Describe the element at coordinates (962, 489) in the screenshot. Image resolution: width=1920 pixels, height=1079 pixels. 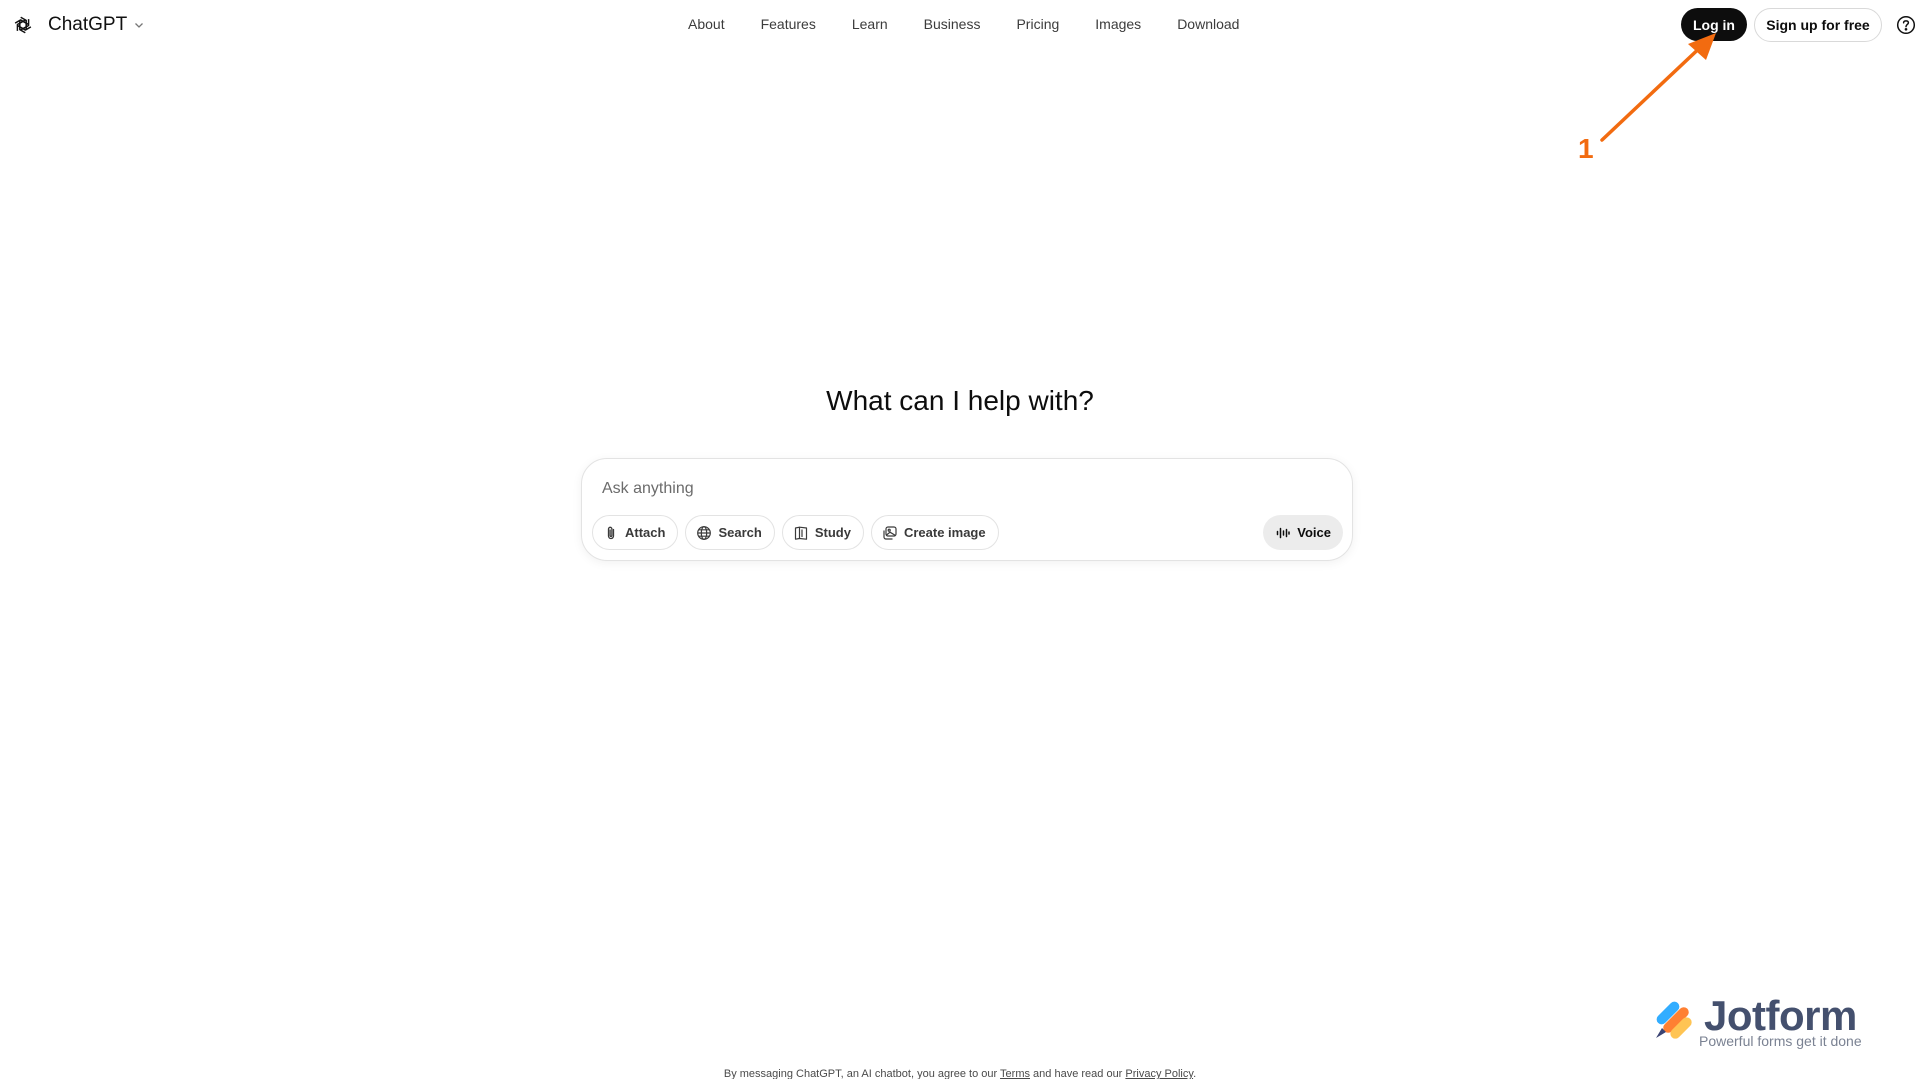
I see `prompt-input` at that location.